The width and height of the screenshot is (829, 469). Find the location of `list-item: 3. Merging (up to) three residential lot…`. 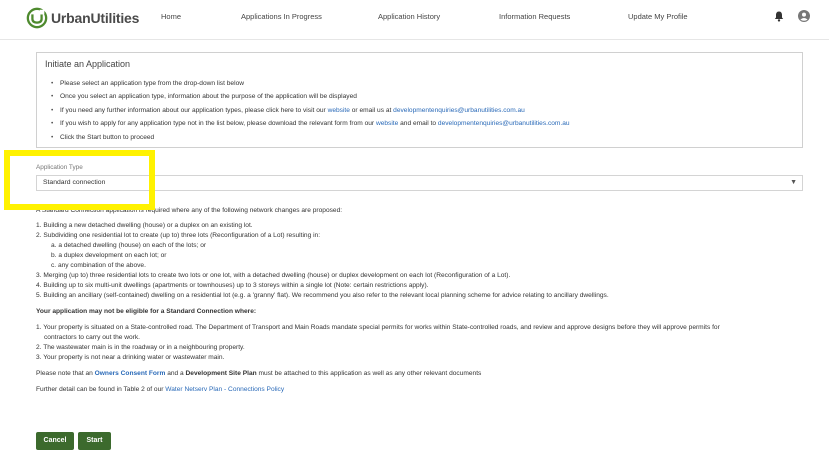

list-item: 3. Merging (up to) three residential lot… is located at coordinates (273, 275).